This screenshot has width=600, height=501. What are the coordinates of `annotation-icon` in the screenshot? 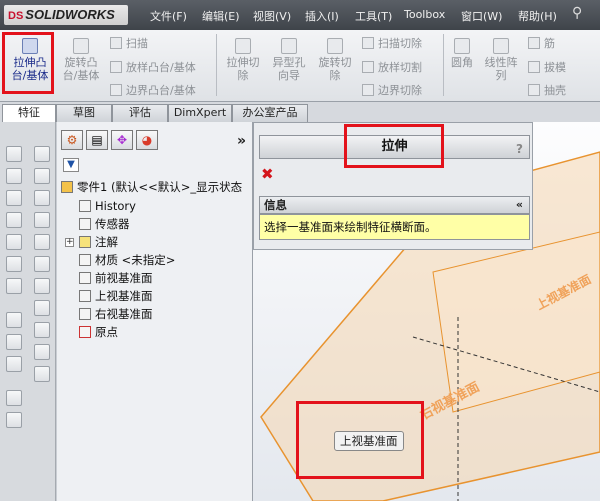 It's located at (85, 242).